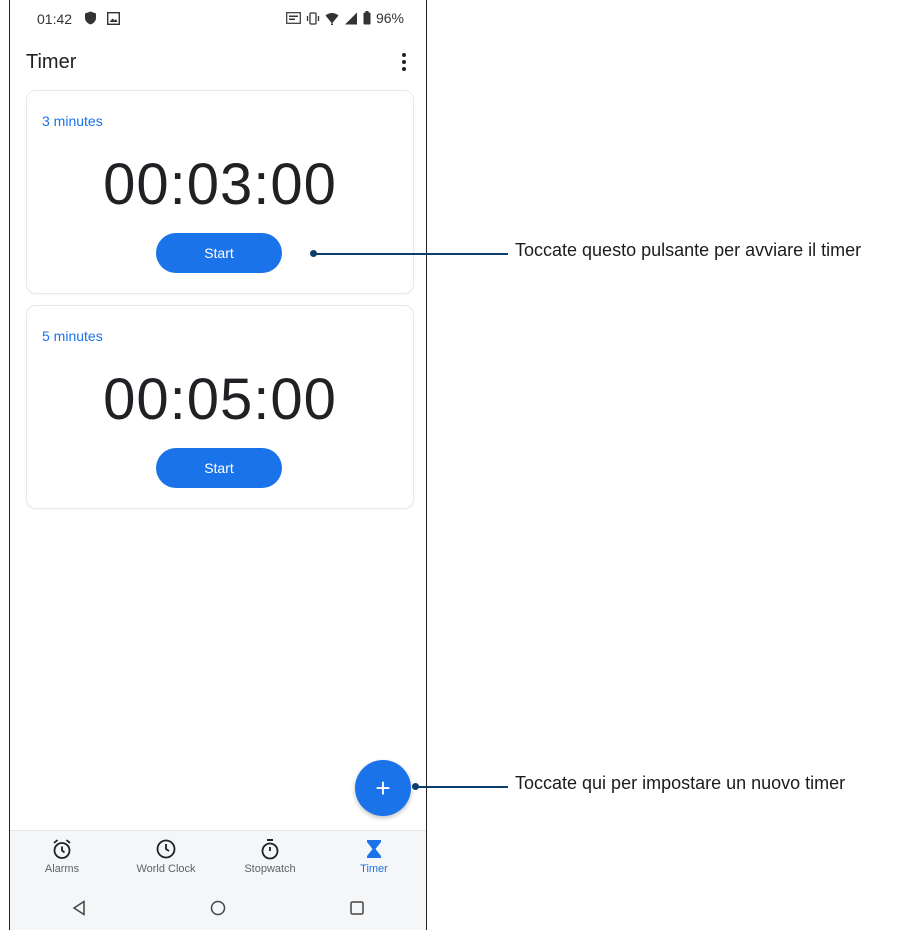  What do you see at coordinates (389, 18) in the screenshot?
I see `battery-percent: 96%` at bounding box center [389, 18].